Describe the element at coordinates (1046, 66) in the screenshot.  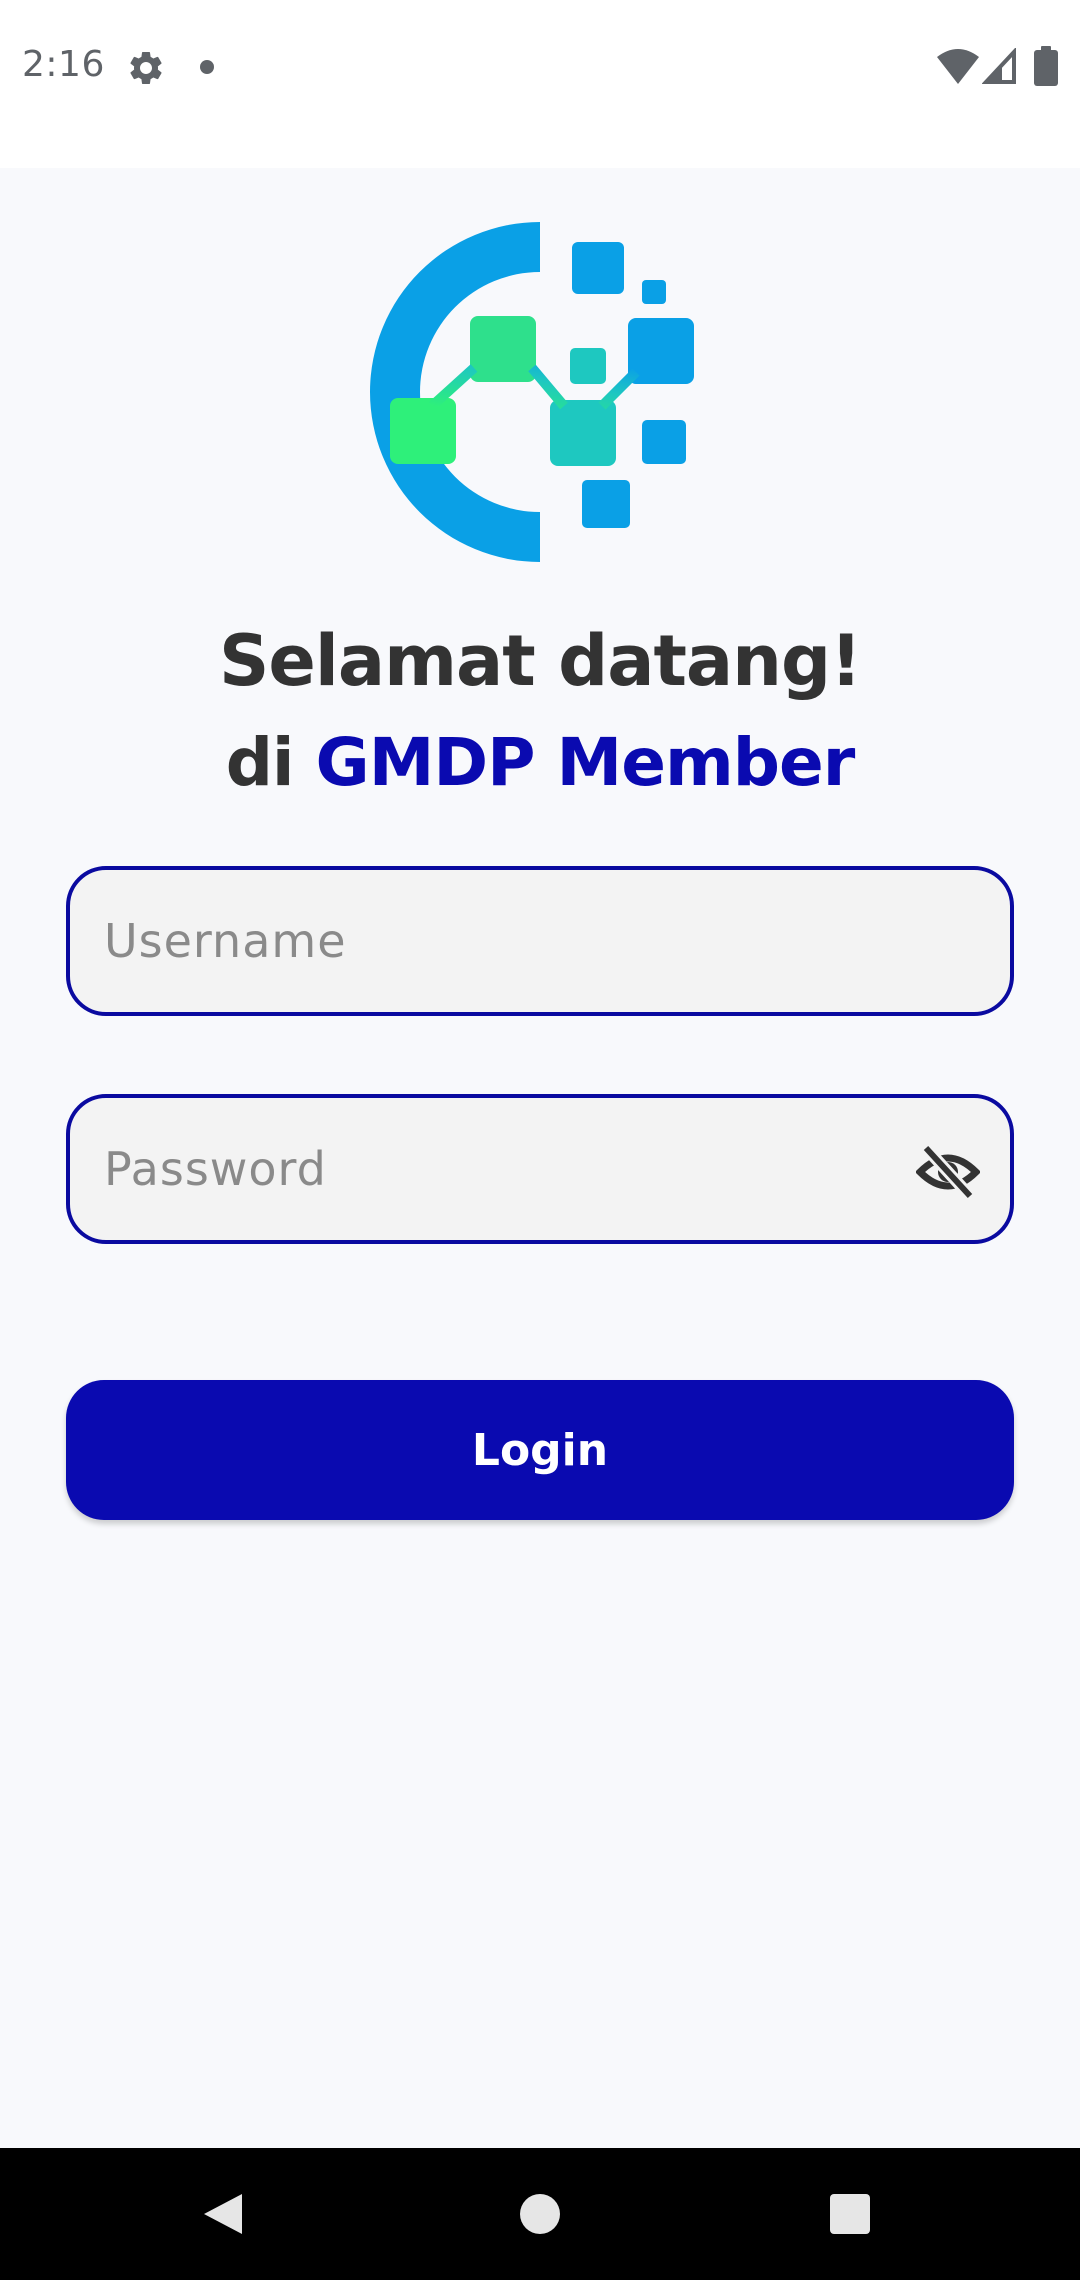
I see `battery-icon` at that location.